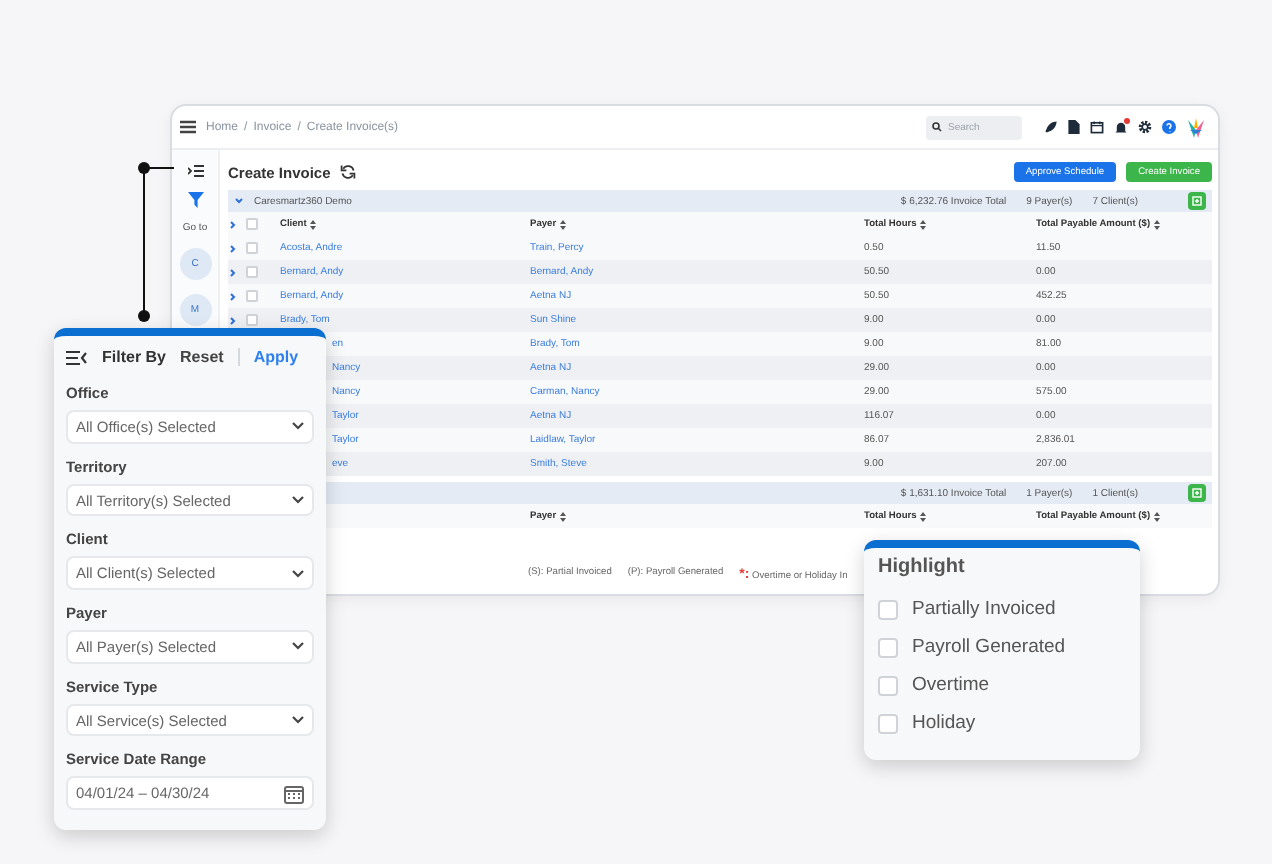 Image resolution: width=1272 pixels, height=864 pixels. I want to click on help-icon, so click(1169, 127).